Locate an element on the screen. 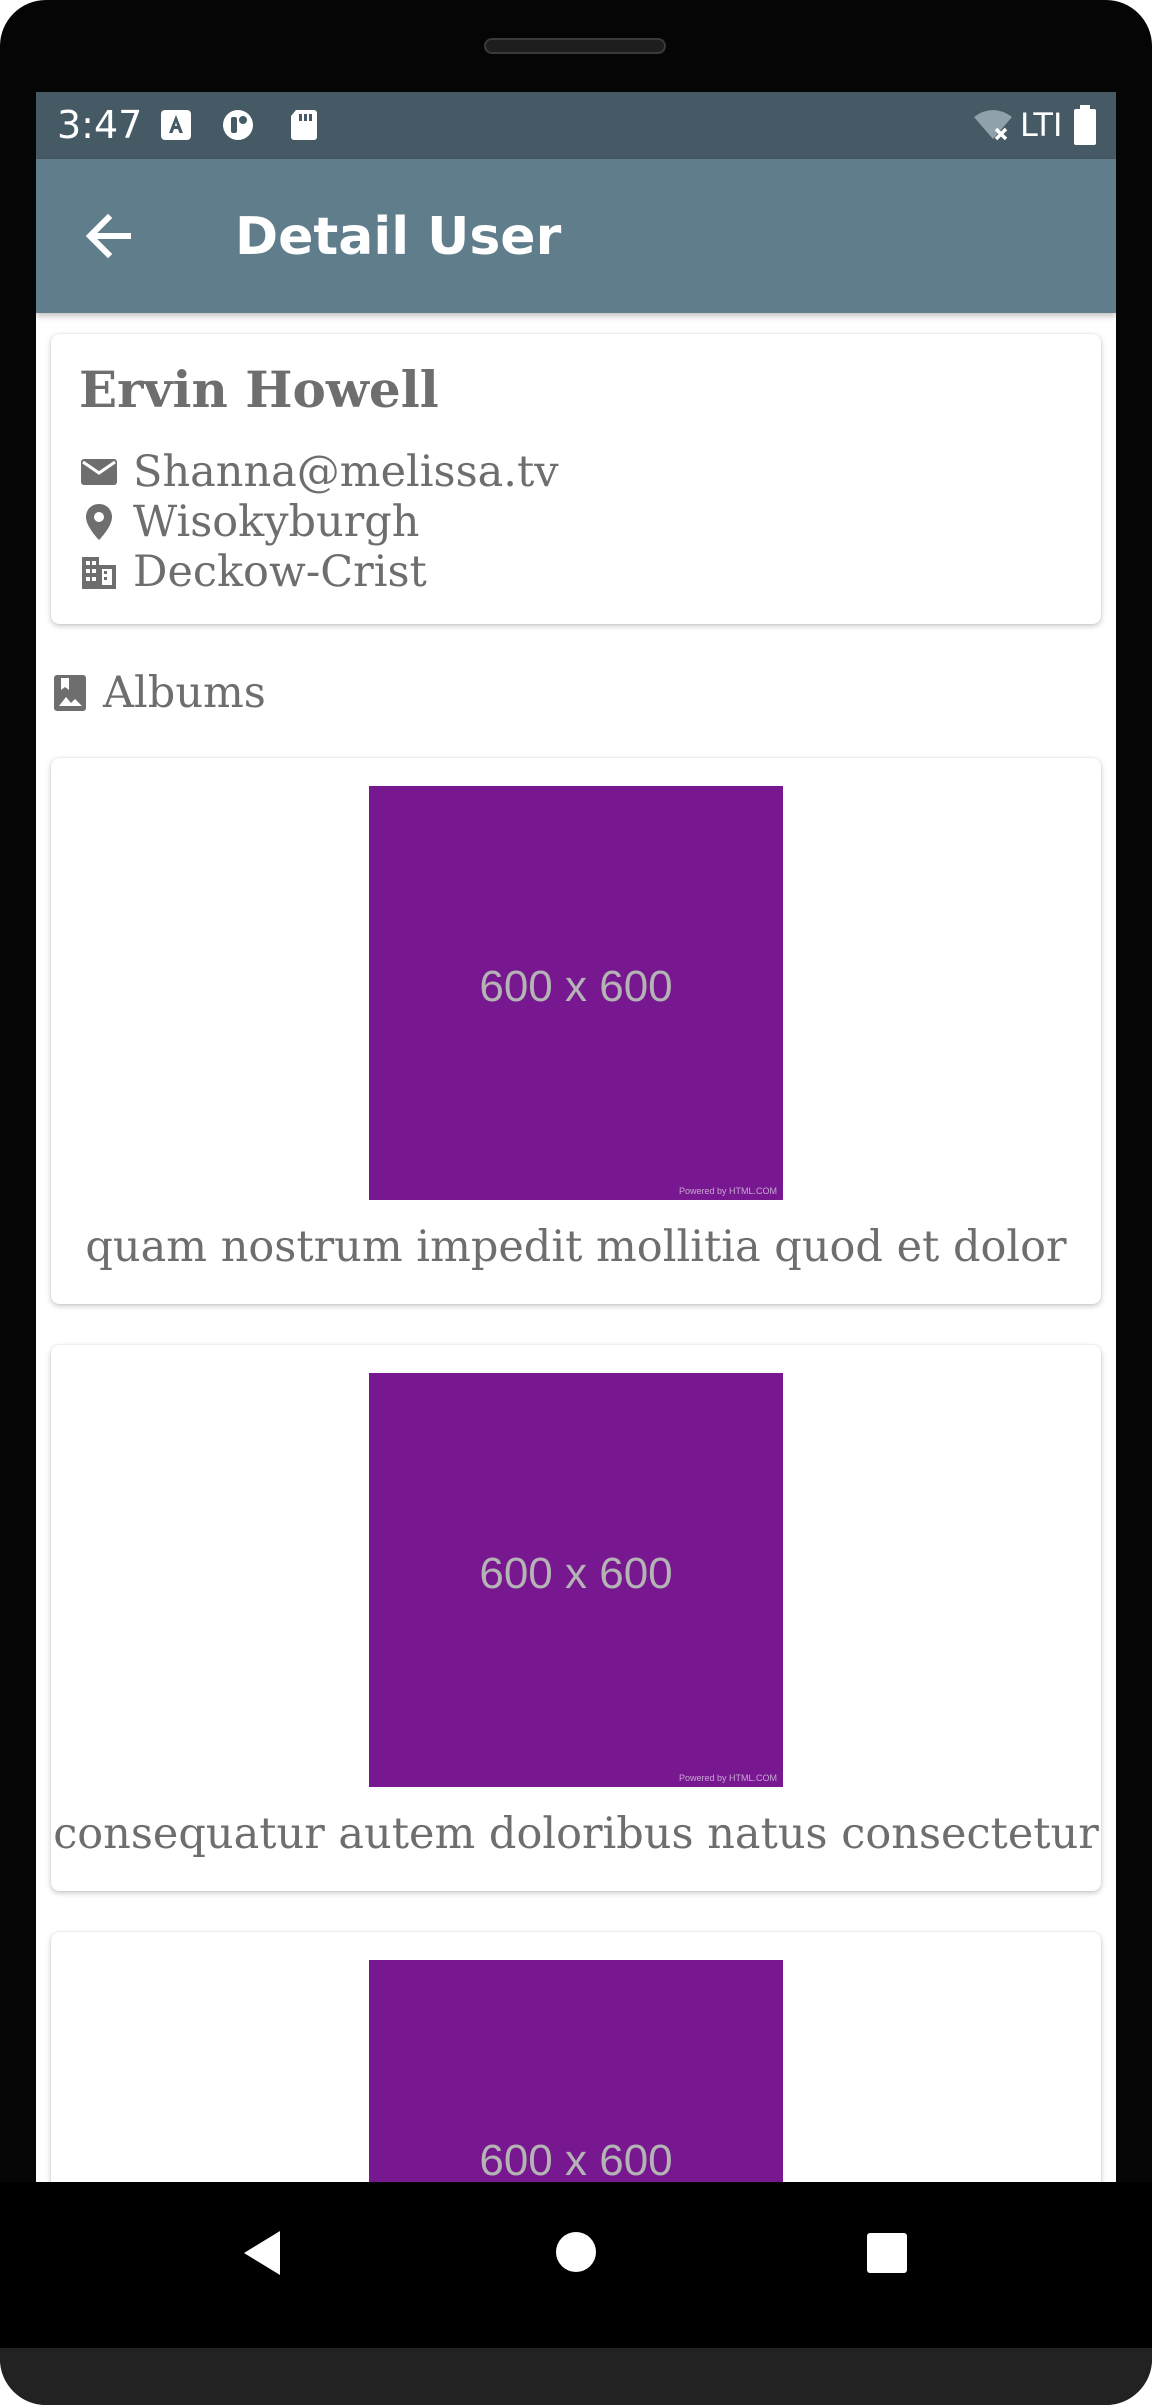  album-thumbnail: 600 x 600 is located at coordinates (576, 2071).